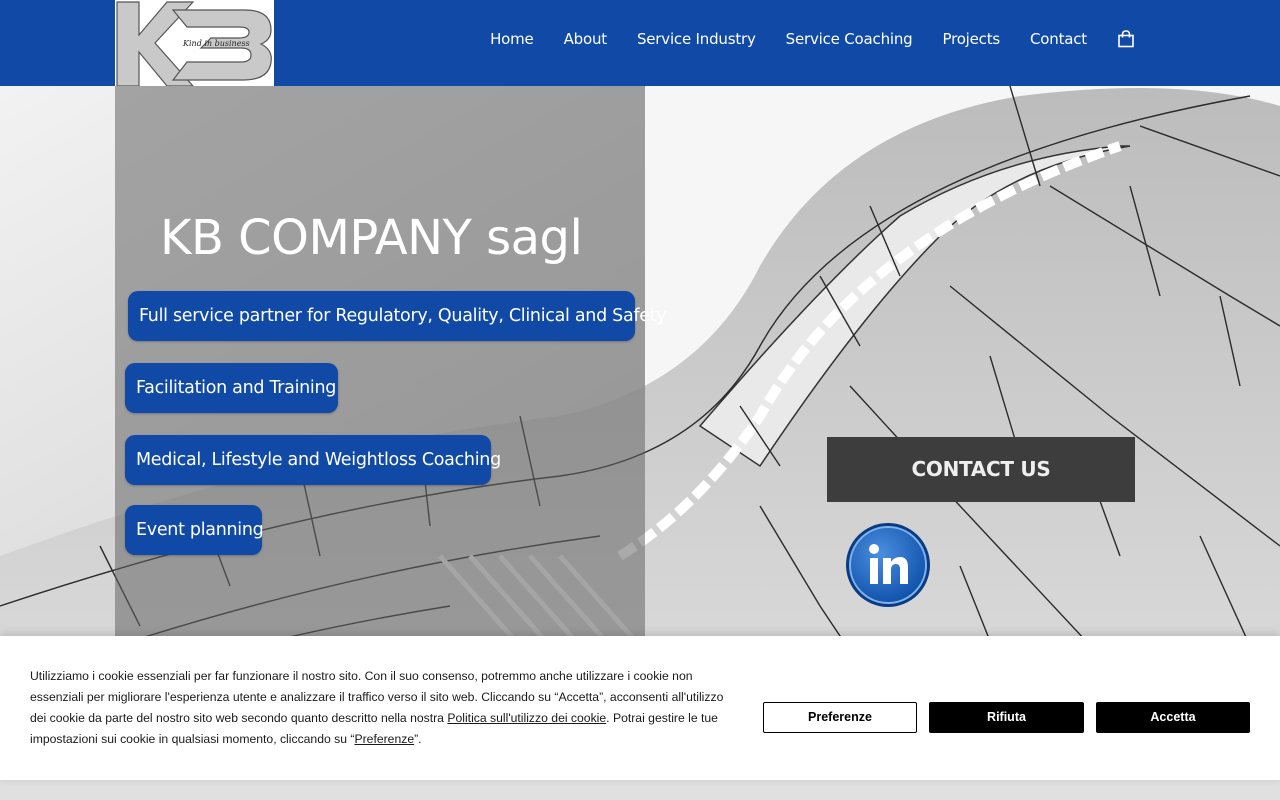 The image size is (1280, 800). Describe the element at coordinates (216, 43) in the screenshot. I see `logo-tagline: Kind in business` at that location.